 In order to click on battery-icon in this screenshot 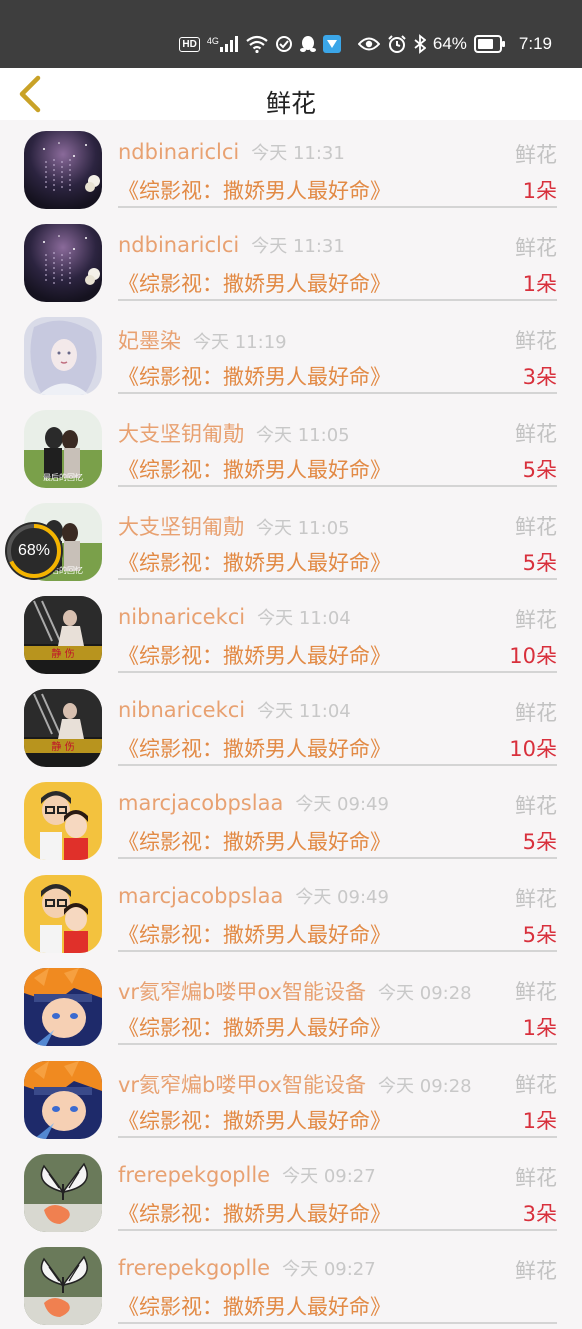, I will do `click(489, 44)`.